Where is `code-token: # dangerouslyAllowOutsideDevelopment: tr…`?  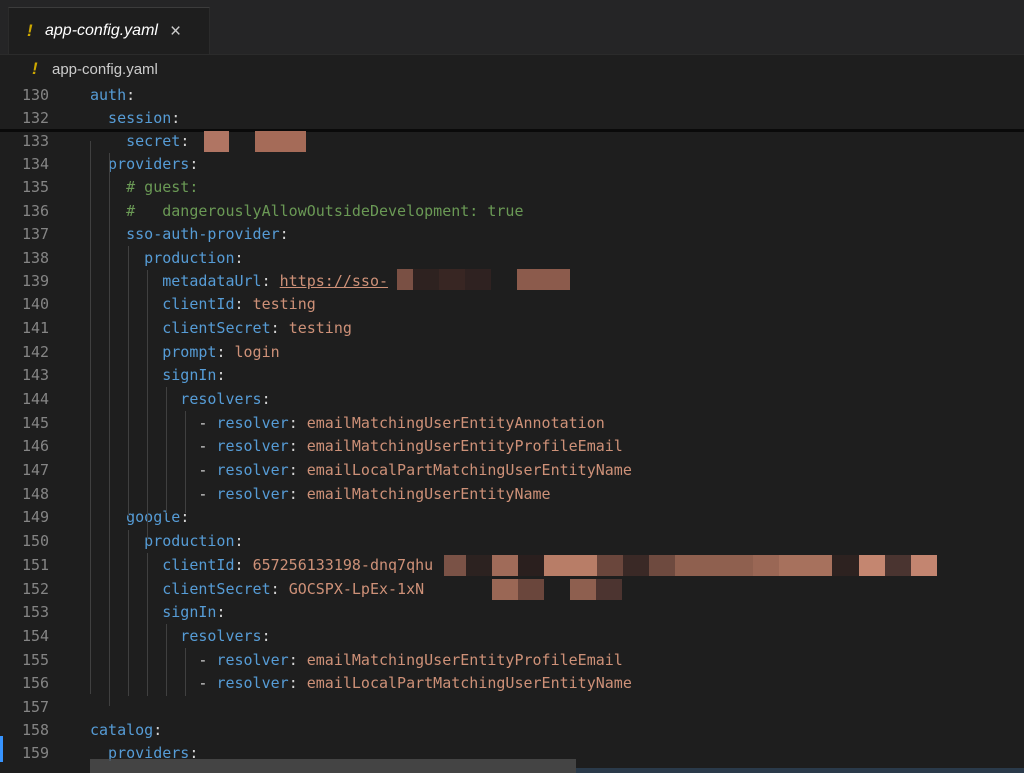 code-token: # dangerouslyAllowOutsideDevelopment: tr… is located at coordinates (307, 211).